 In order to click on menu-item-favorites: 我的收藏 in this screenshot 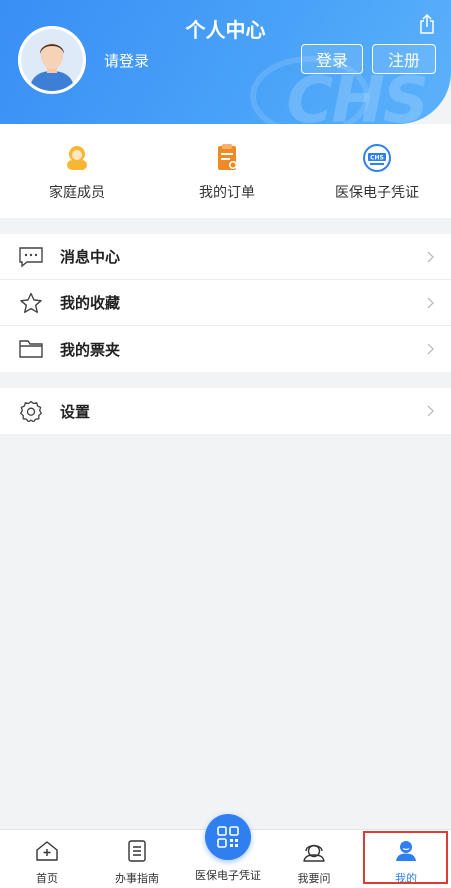, I will do `click(225, 303)`.